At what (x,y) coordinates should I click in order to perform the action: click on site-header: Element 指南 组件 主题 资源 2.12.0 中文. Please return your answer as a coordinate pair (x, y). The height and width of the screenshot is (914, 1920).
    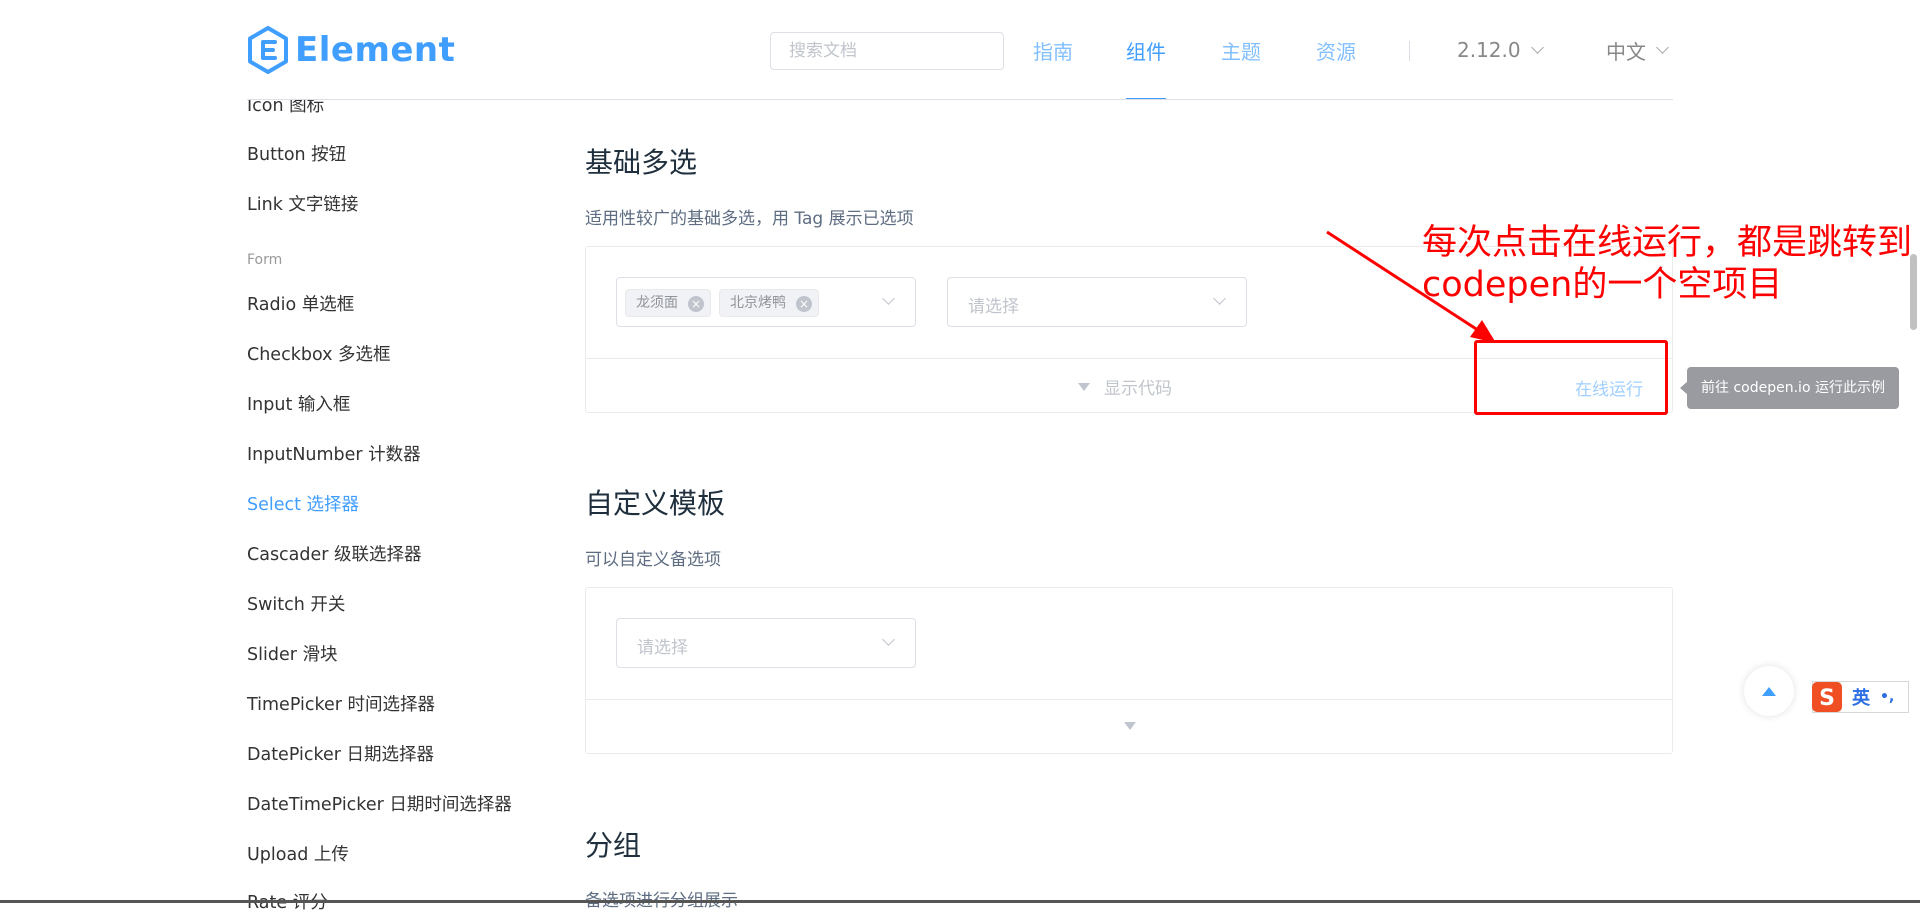
    Looking at the image, I should click on (960, 50).